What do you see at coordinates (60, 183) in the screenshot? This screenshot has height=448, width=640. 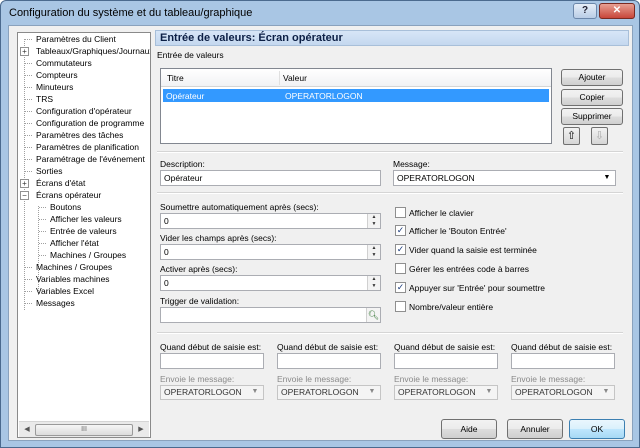 I see `tree-item-status-screens: Écrans d'état` at bounding box center [60, 183].